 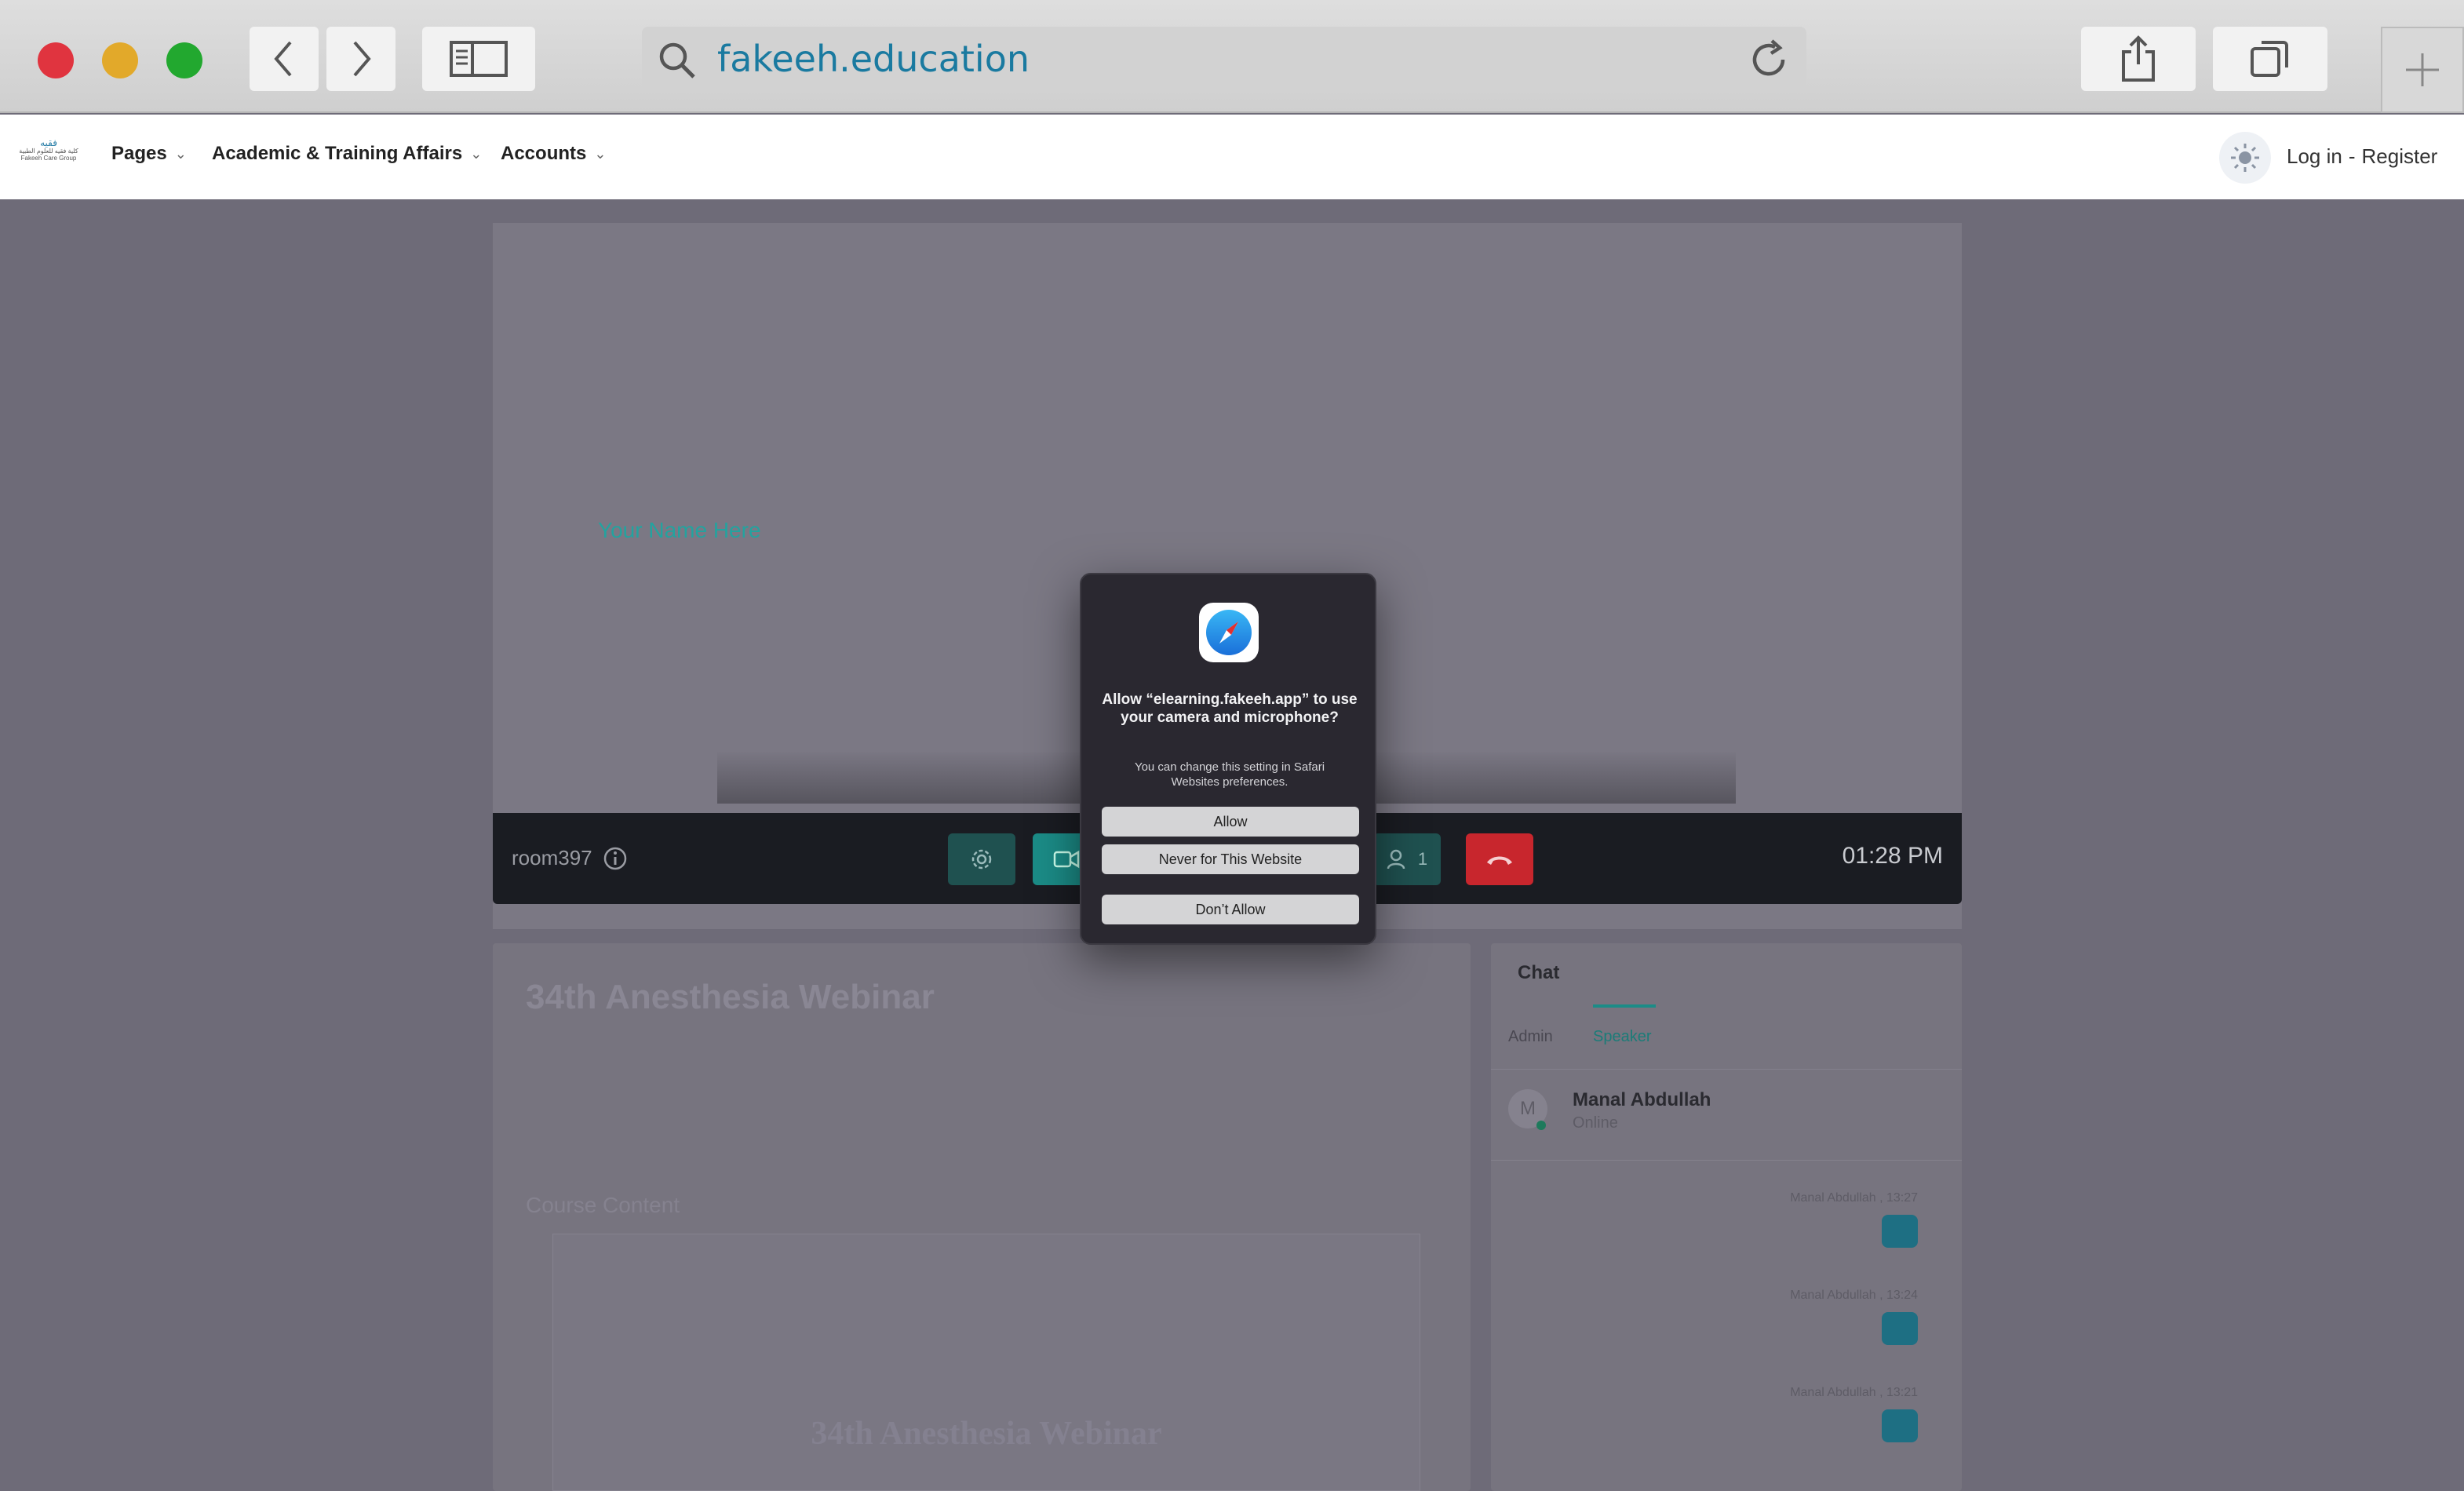 What do you see at coordinates (987, 1434) in the screenshot?
I see `slide-title: 34th Anesthesia Webinar` at bounding box center [987, 1434].